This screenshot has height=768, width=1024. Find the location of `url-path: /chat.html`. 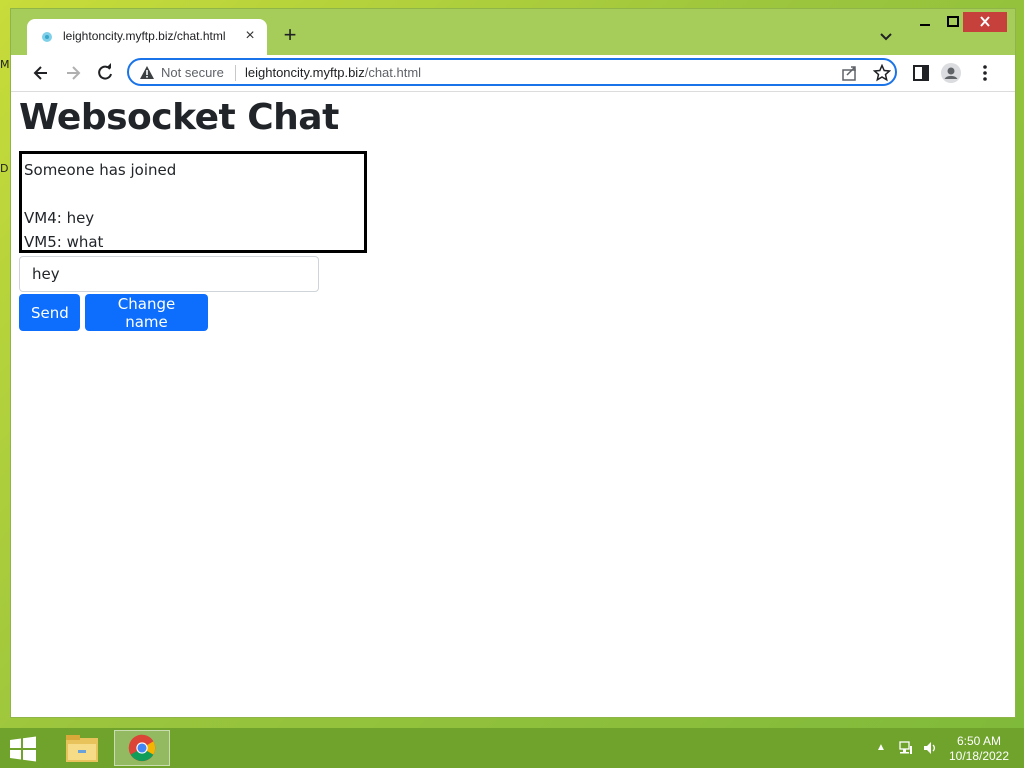

url-path: /chat.html is located at coordinates (393, 72).